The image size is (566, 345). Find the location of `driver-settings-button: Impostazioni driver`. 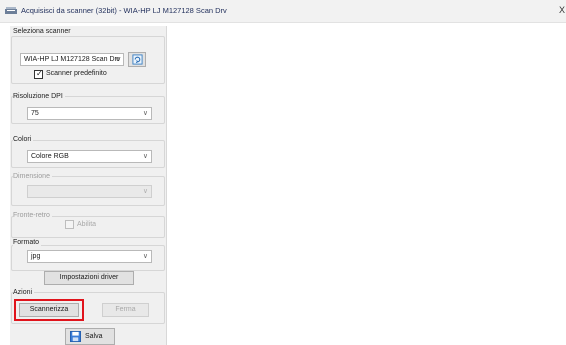

driver-settings-button: Impostazioni driver is located at coordinates (89, 278).